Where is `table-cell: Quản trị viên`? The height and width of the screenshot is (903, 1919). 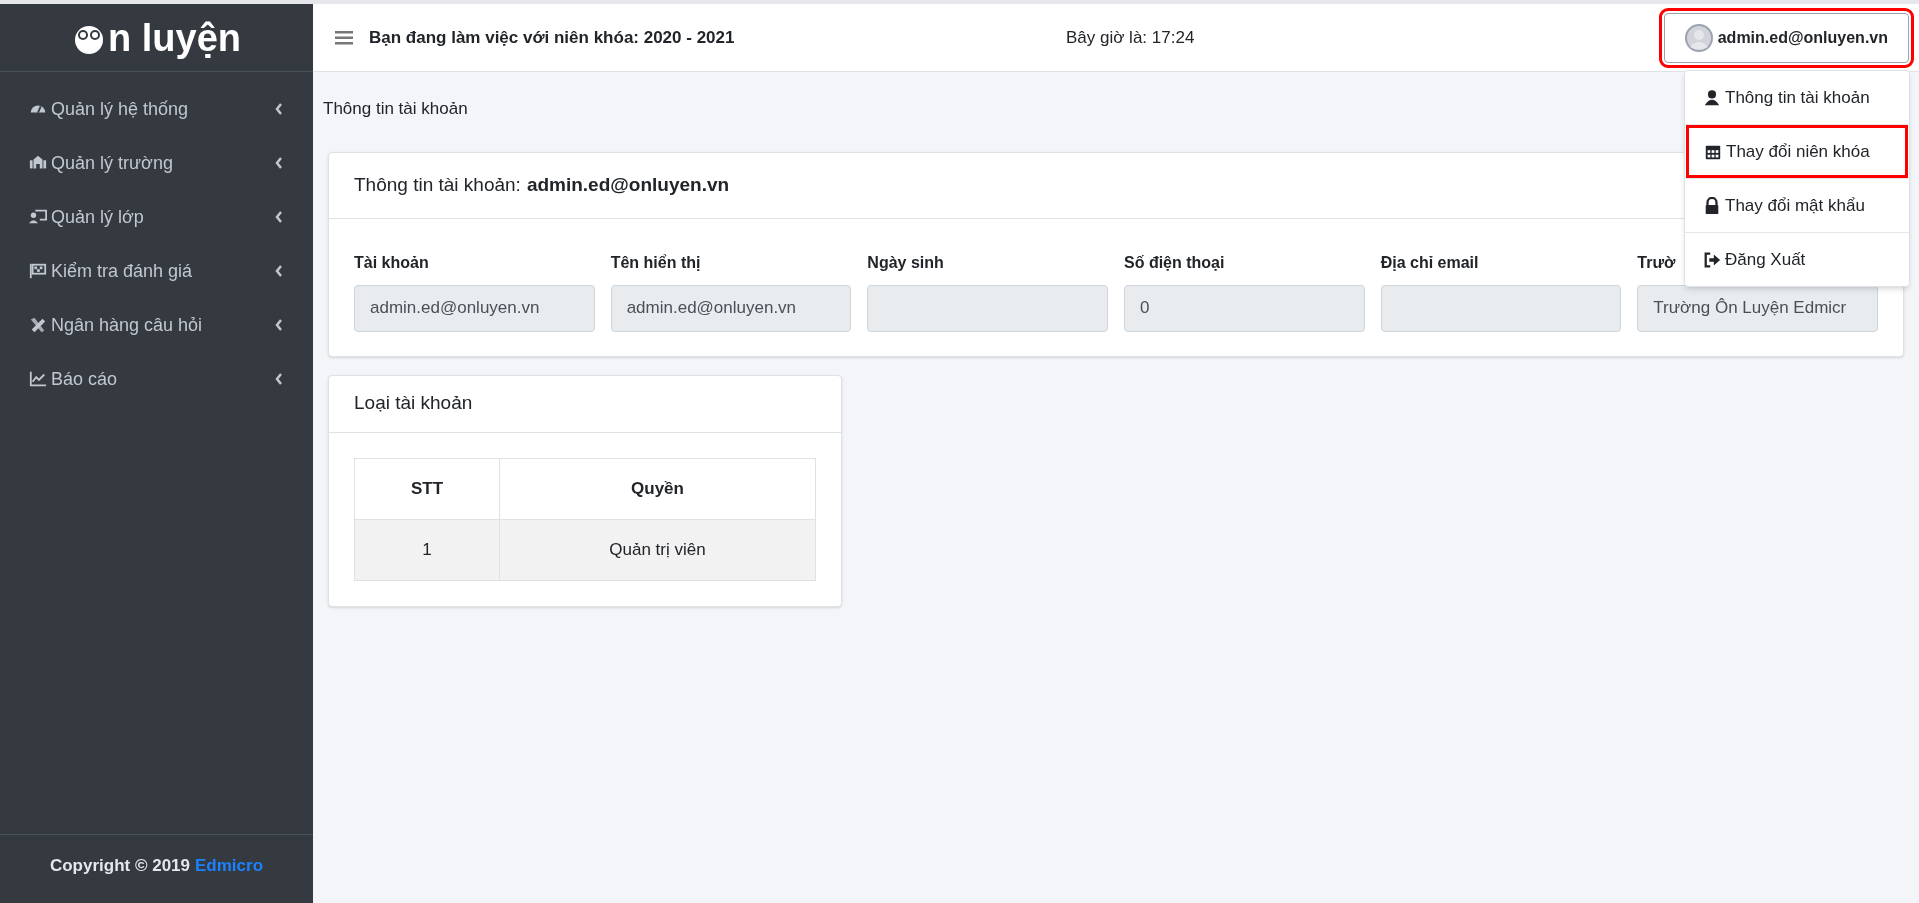 table-cell: Quản trị viên is located at coordinates (657, 549).